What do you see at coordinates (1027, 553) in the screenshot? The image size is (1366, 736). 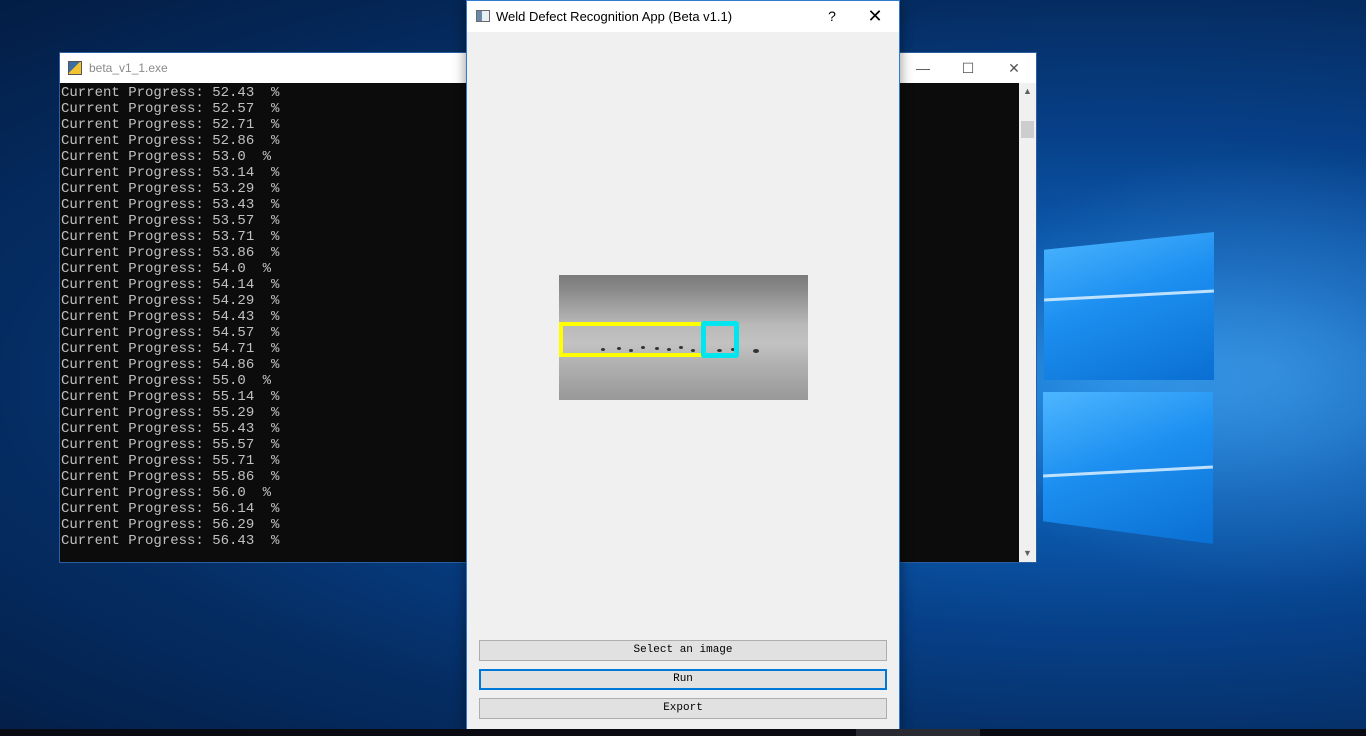 I see `scroll-down-icon: ▼` at bounding box center [1027, 553].